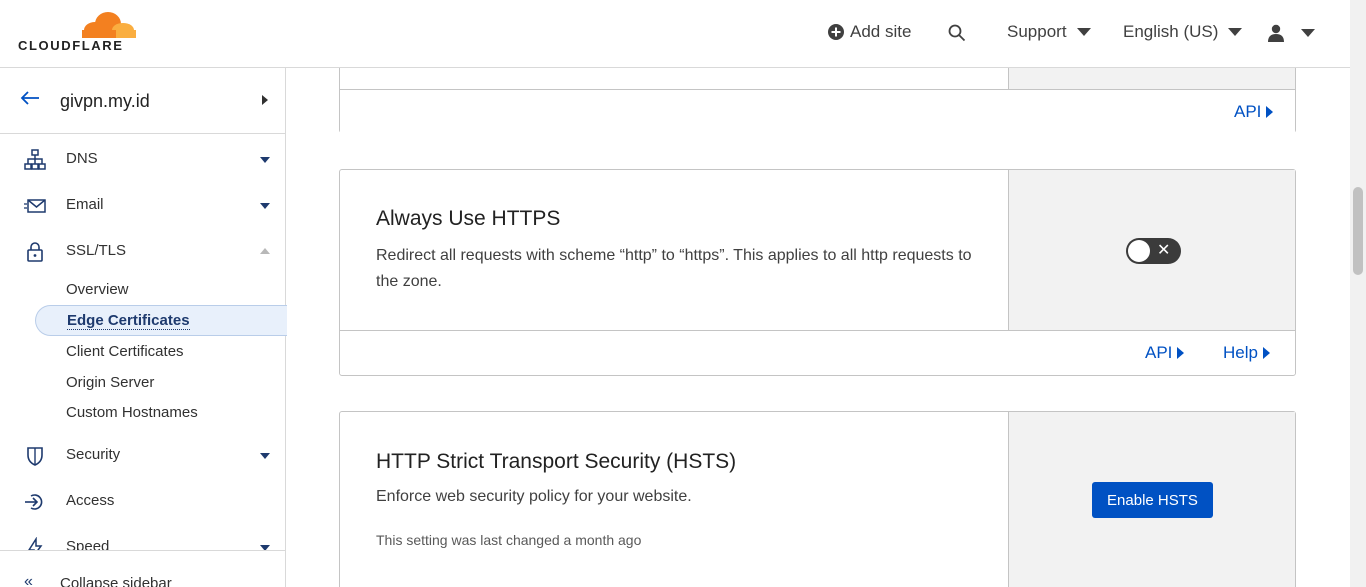  I want to click on sidebar-item-access: Access, so click(142, 501).